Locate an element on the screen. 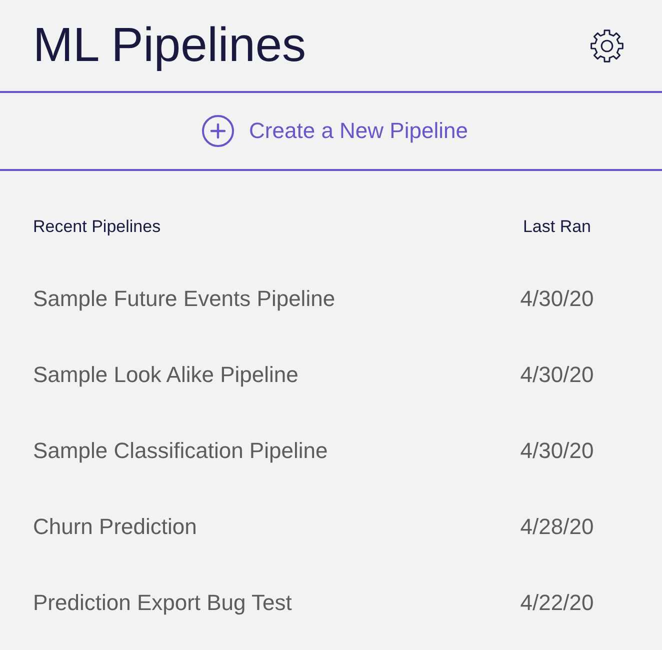  page-title: ML Pipelines is located at coordinates (169, 46).